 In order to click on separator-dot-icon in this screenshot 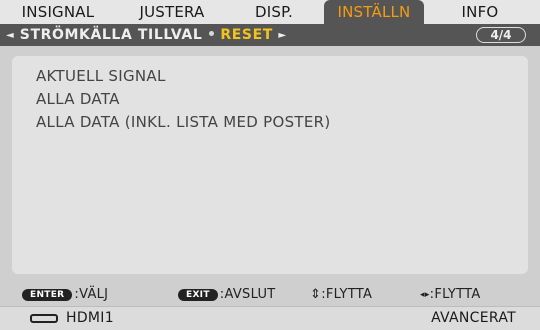, I will do `click(212, 33)`.